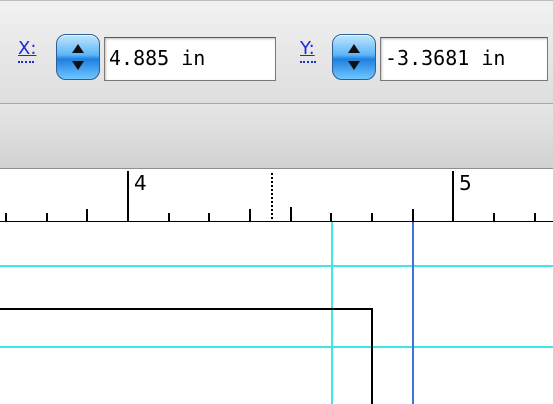  What do you see at coordinates (464, 59) in the screenshot?
I see `y-position-input: -3.3681 in` at bounding box center [464, 59].